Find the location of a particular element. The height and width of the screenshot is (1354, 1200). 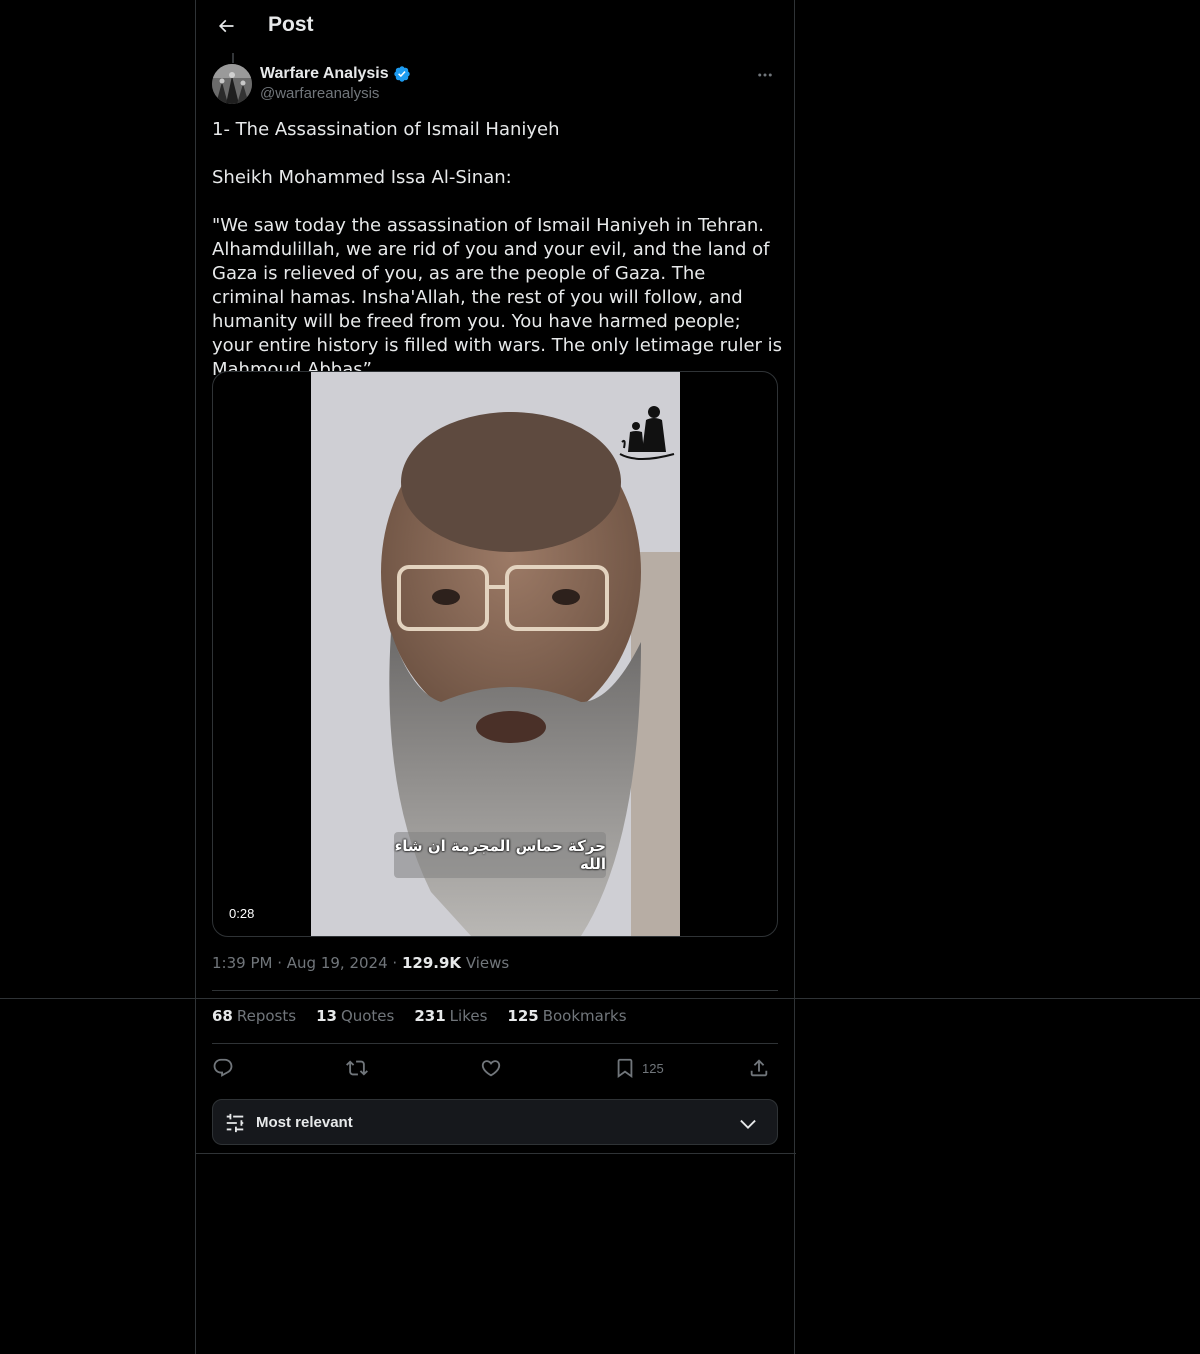

views-count: 129.9K is located at coordinates (431, 963).